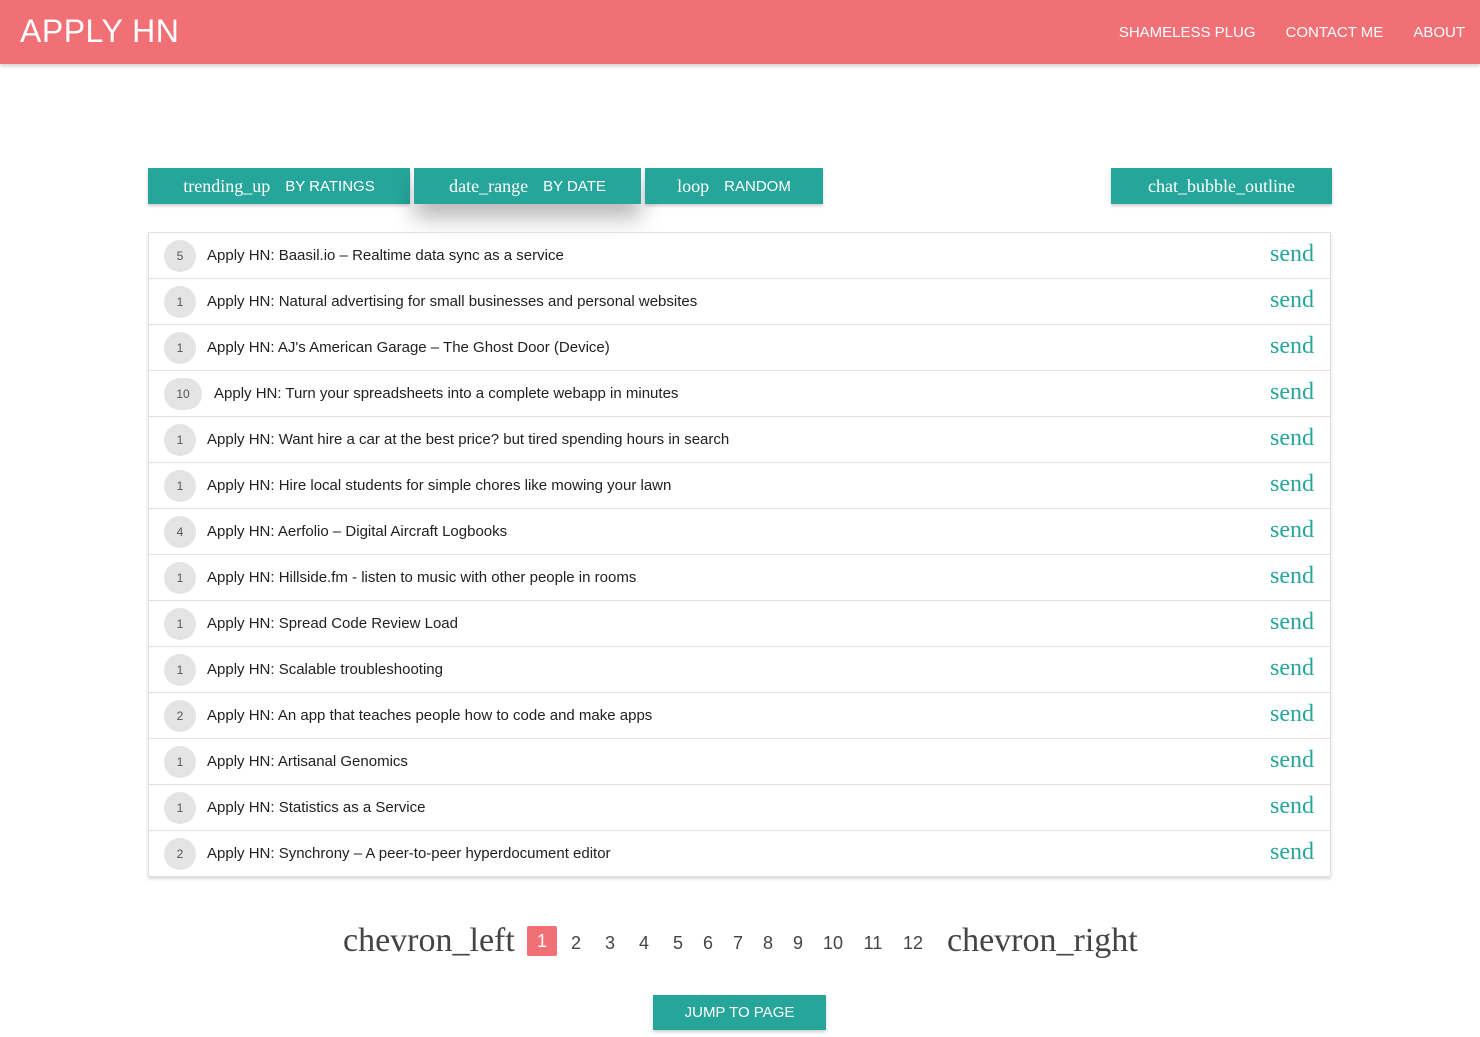 Image resolution: width=1480 pixels, height=1037 pixels. Describe the element at coordinates (574, 186) in the screenshot. I see `sort-by-date-label: BY DATE` at that location.